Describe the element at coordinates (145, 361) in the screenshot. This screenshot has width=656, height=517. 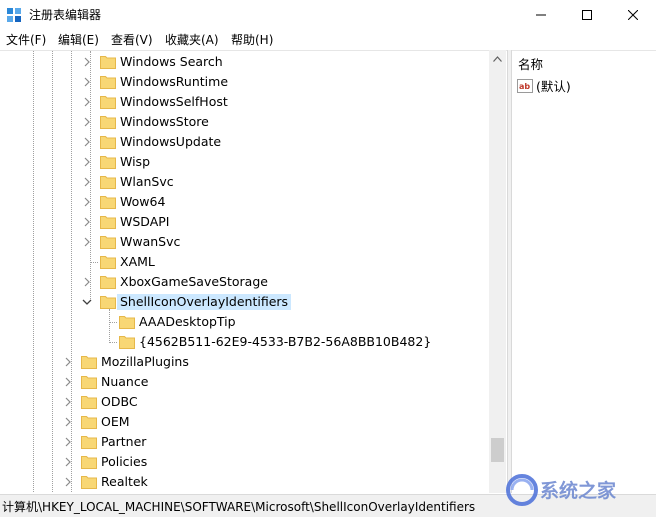
I see `tree-item-label: MozillaPlugins` at that location.